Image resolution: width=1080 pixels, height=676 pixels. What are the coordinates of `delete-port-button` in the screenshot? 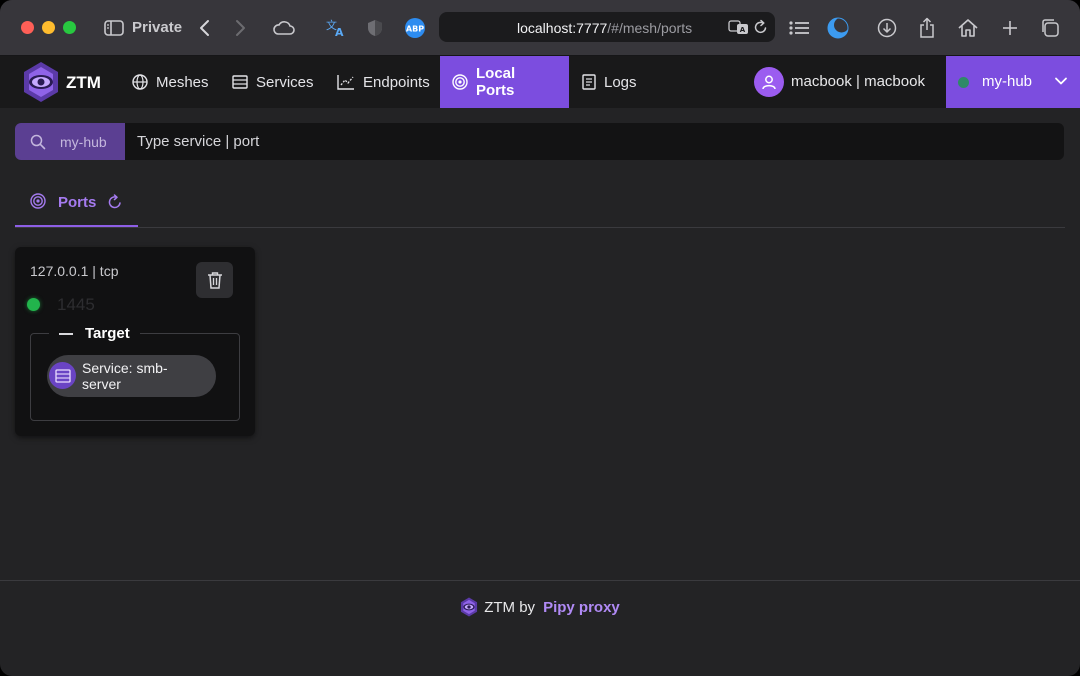 It's located at (214, 280).